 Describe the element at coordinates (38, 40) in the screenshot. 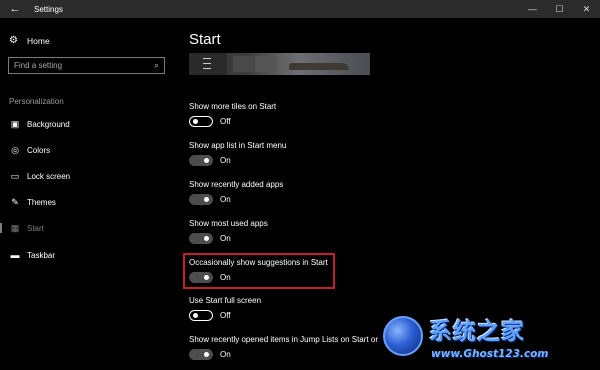

I see `home-label: Home` at that location.